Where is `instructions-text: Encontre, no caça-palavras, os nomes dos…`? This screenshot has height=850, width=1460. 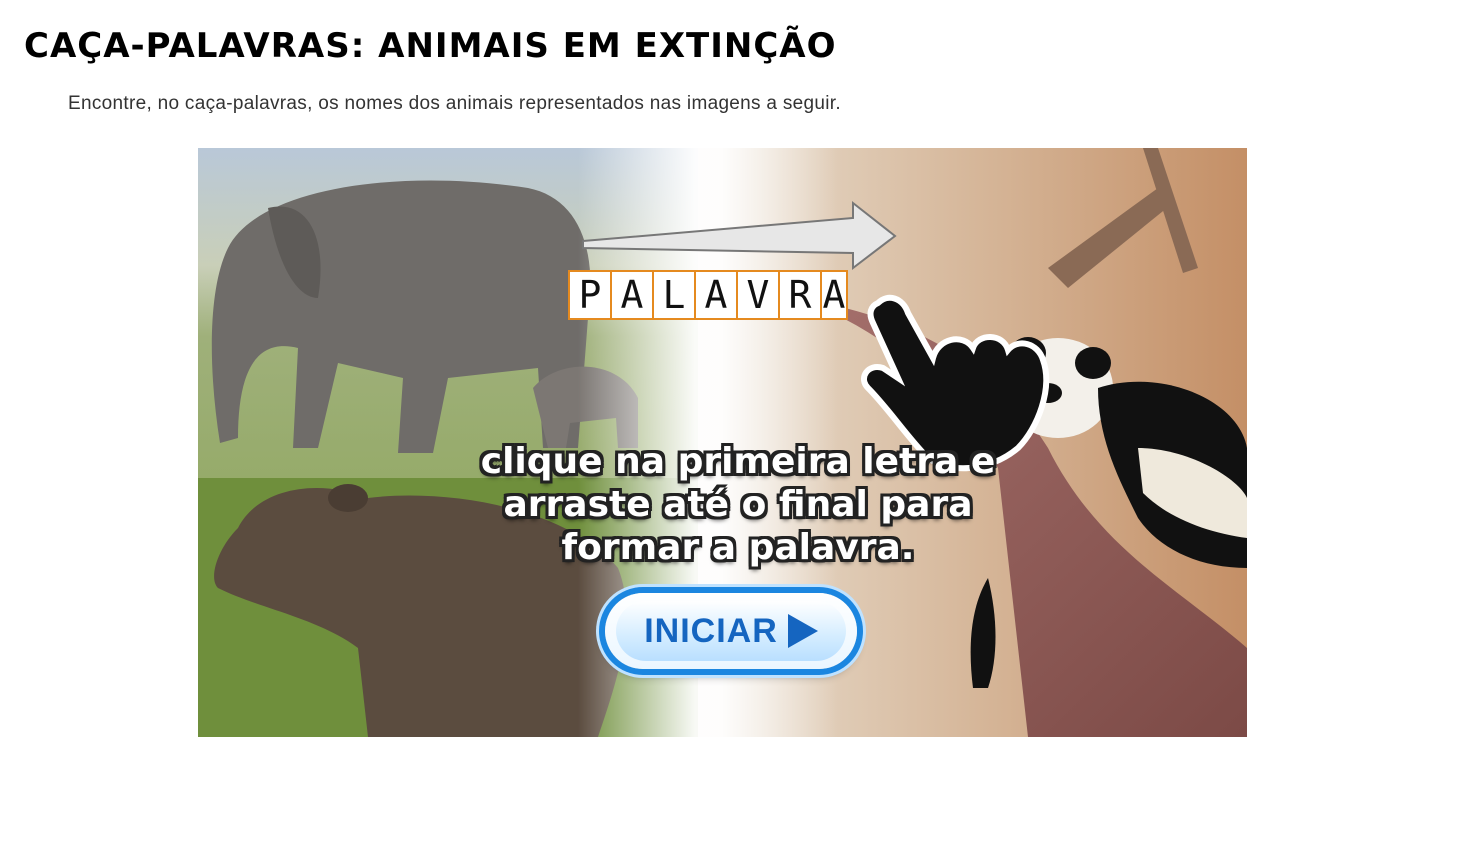
instructions-text: Encontre, no caça-palavras, os nomes dos… is located at coordinates (454, 103).